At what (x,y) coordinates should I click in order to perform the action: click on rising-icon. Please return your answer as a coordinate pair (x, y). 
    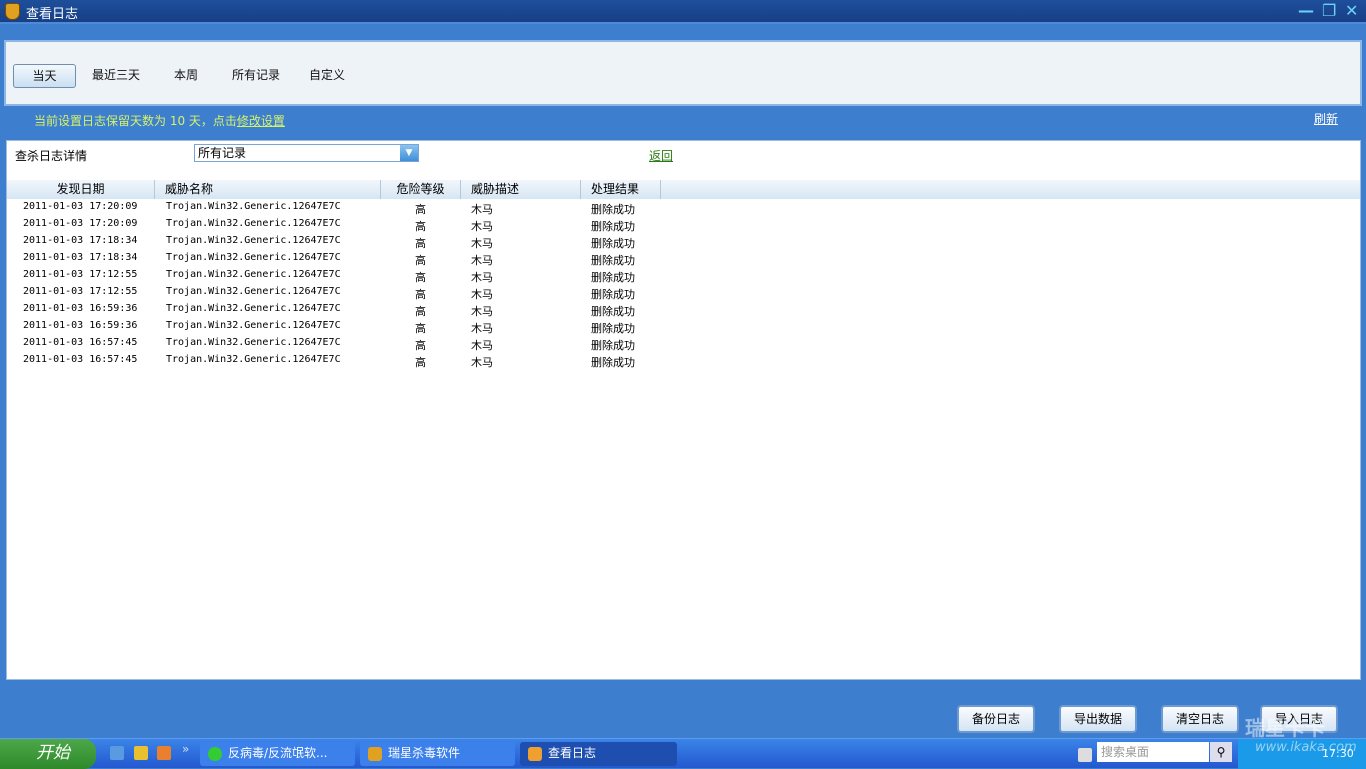
    Looking at the image, I should click on (375, 754).